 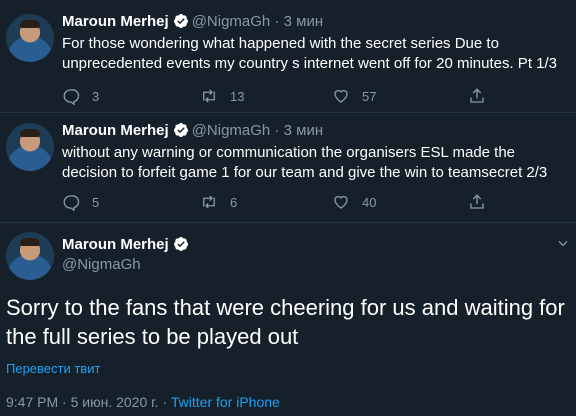 What do you see at coordinates (222, 96) in the screenshot?
I see `retweet-button: 13` at bounding box center [222, 96].